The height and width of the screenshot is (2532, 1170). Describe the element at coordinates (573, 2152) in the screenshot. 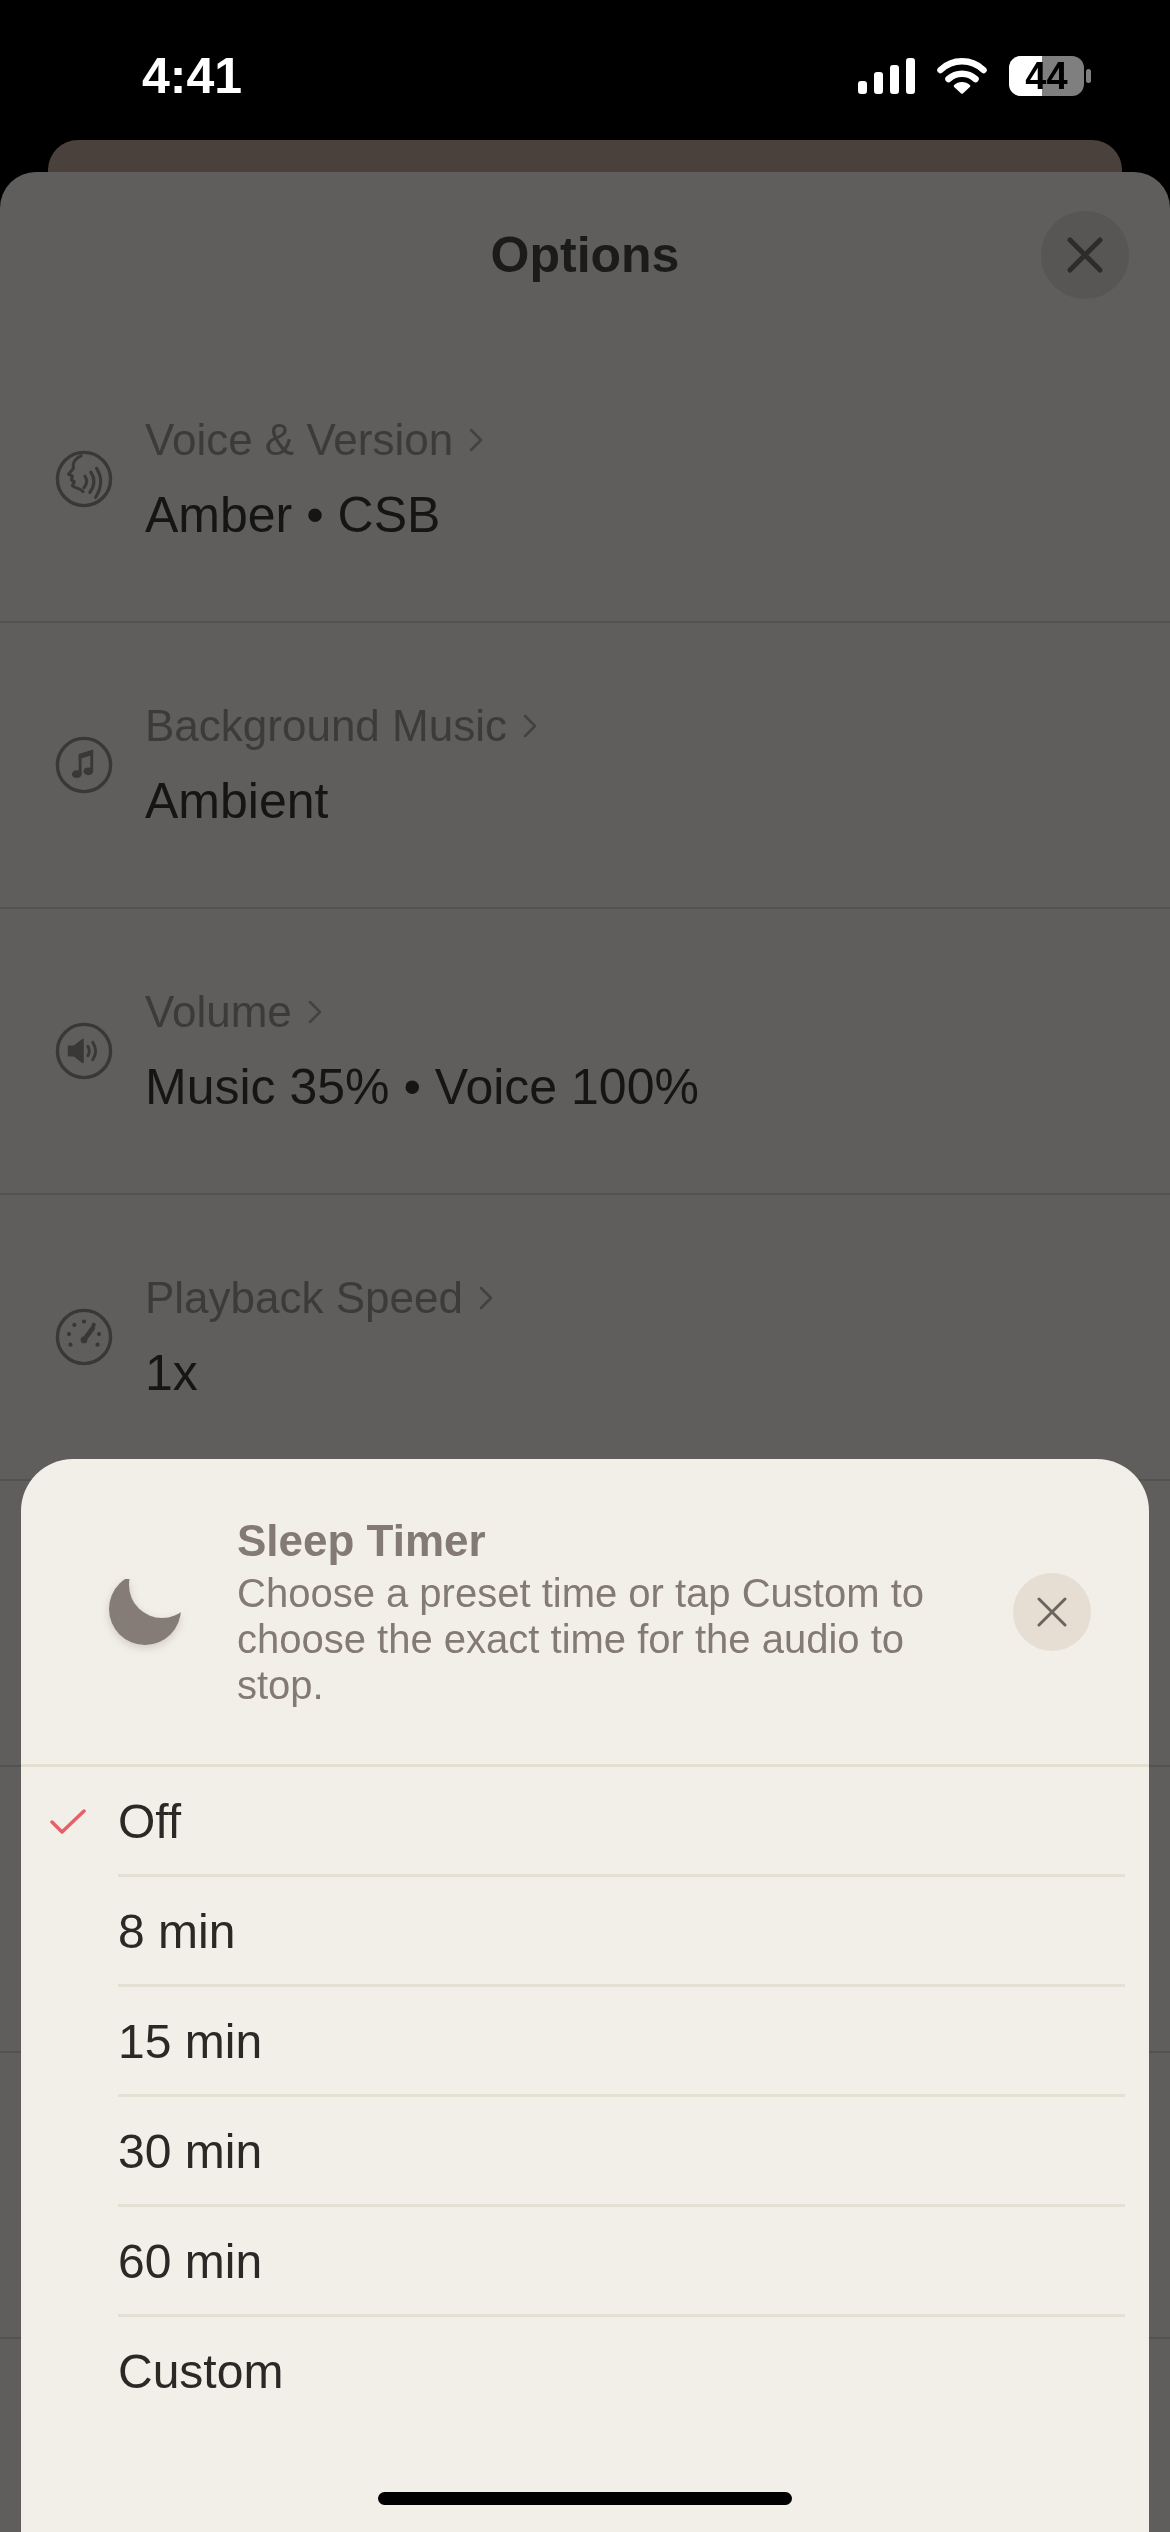

I see `timer-option: 30 min` at that location.